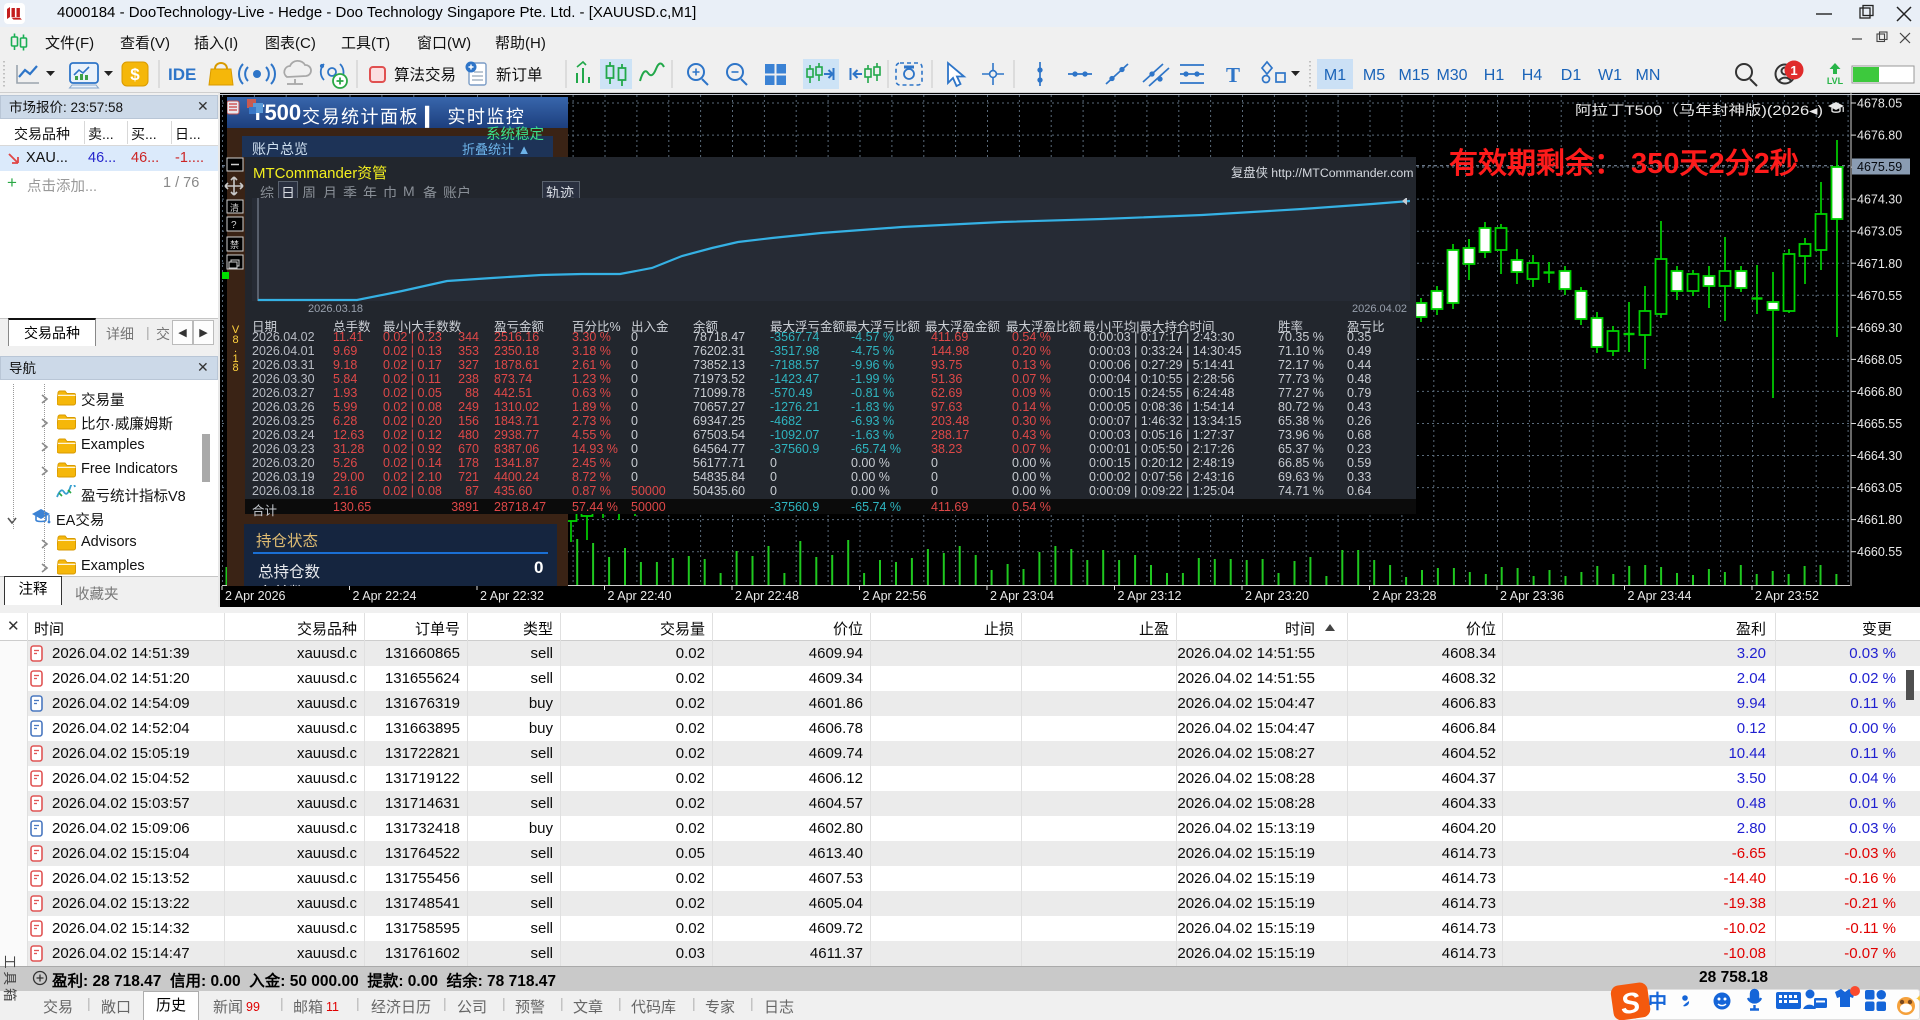 This screenshot has height=1020, width=1920. Describe the element at coordinates (1699, 110) in the screenshot. I see `svg-text: 阿拉丁T500（马年封神版)(2026◂)` at that location.